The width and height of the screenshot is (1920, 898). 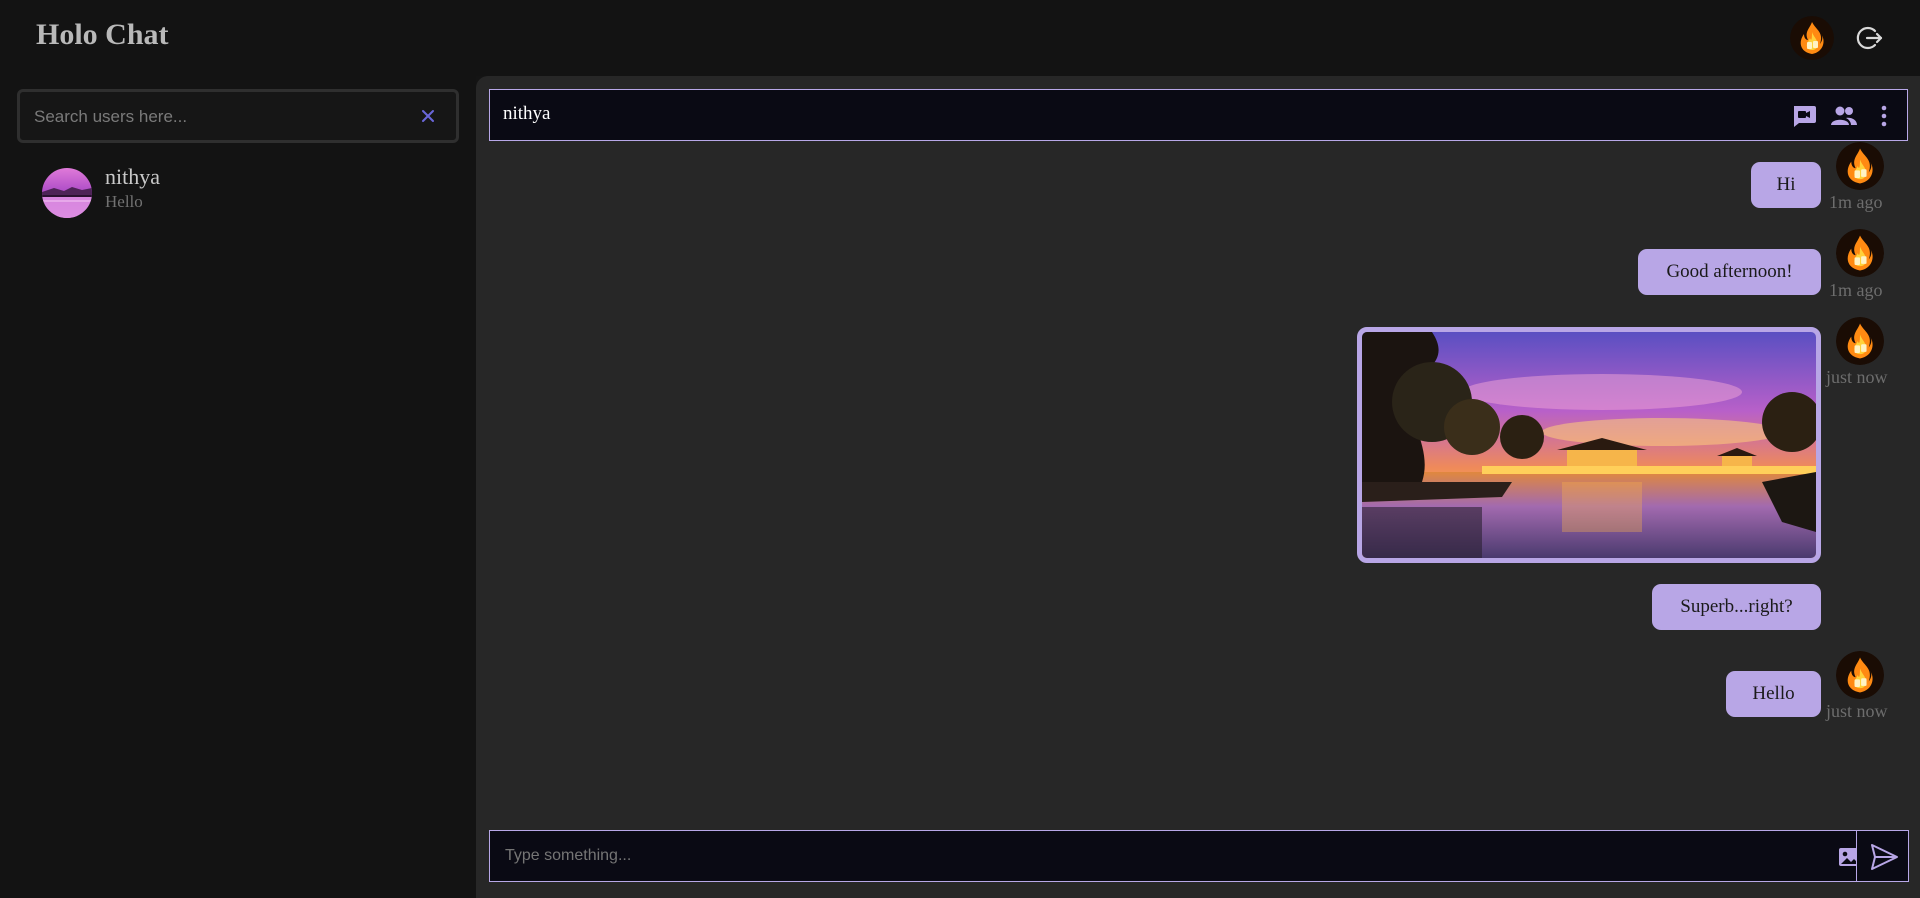 What do you see at coordinates (1736, 607) in the screenshot?
I see `message-bubble: Superb...right?` at bounding box center [1736, 607].